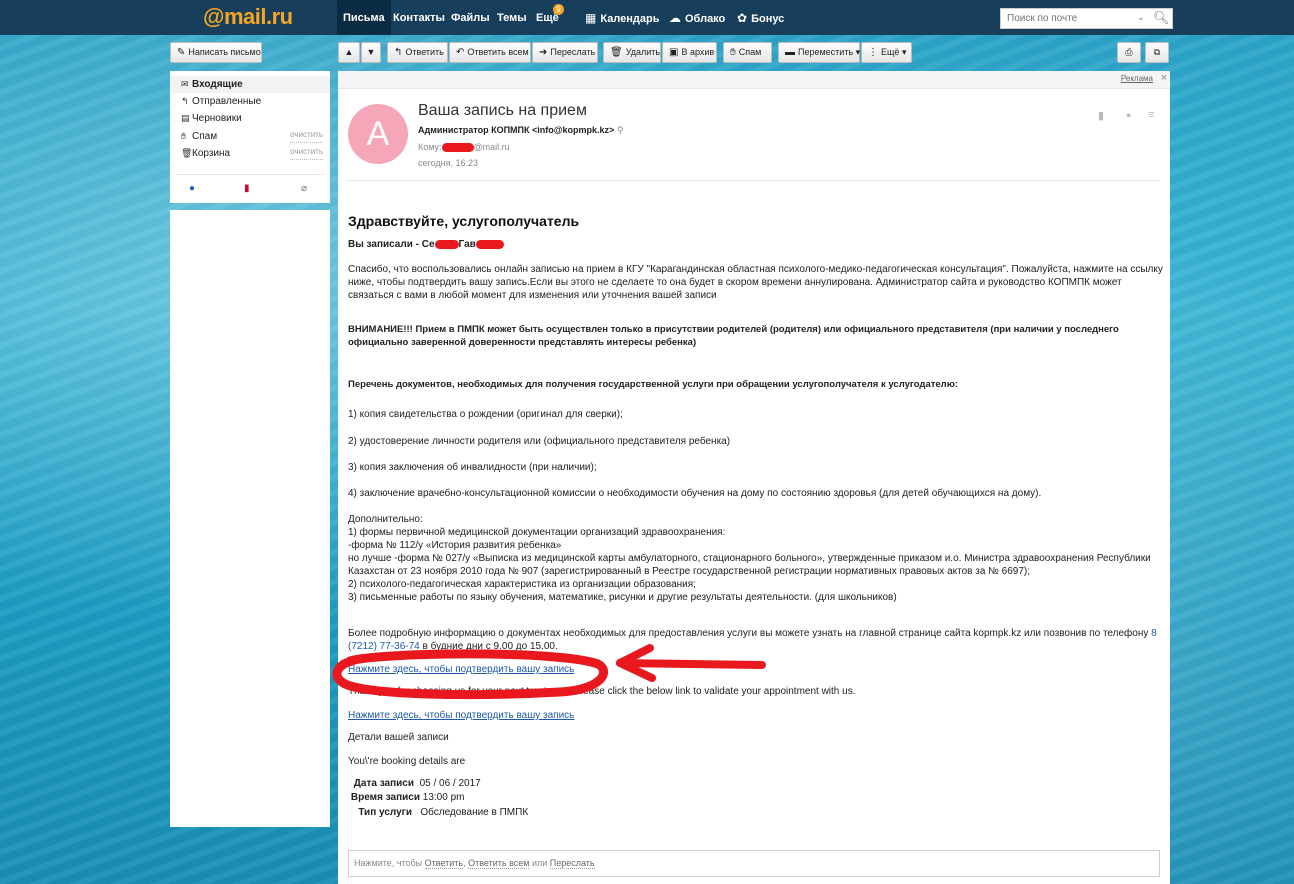 Image resolution: width=1294 pixels, height=884 pixels. Describe the element at coordinates (873, 52) in the screenshot. I see `more-icon: ⋮` at that location.